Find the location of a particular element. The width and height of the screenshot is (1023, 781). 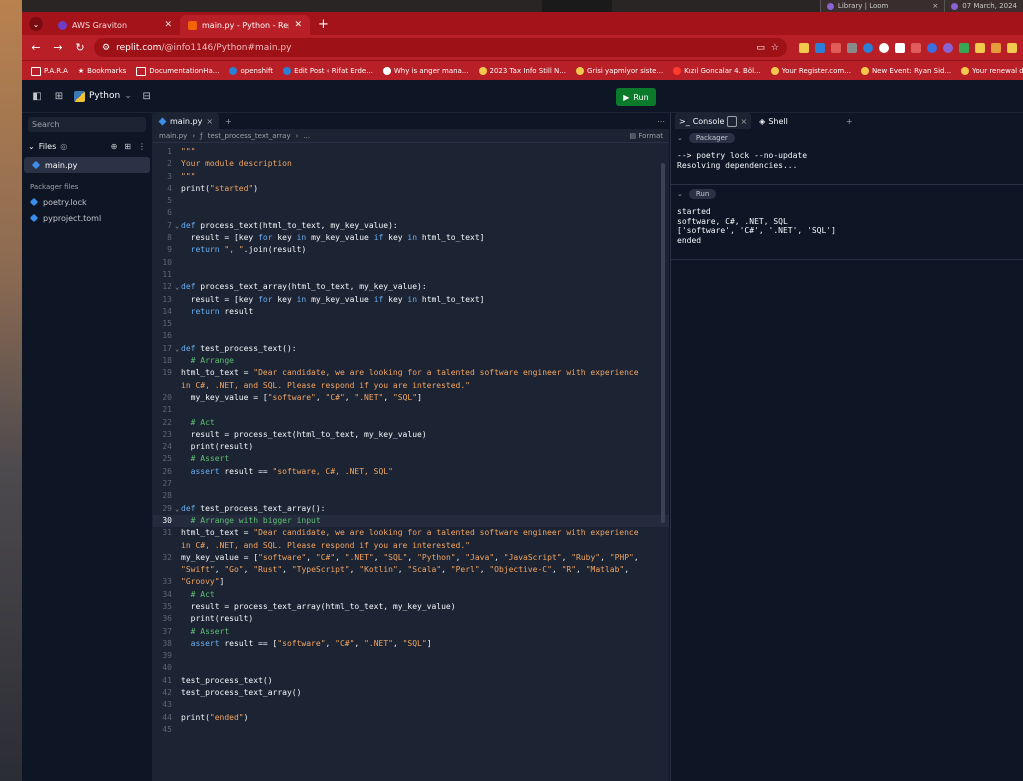

back-arrow-icon: ← is located at coordinates (36, 47).